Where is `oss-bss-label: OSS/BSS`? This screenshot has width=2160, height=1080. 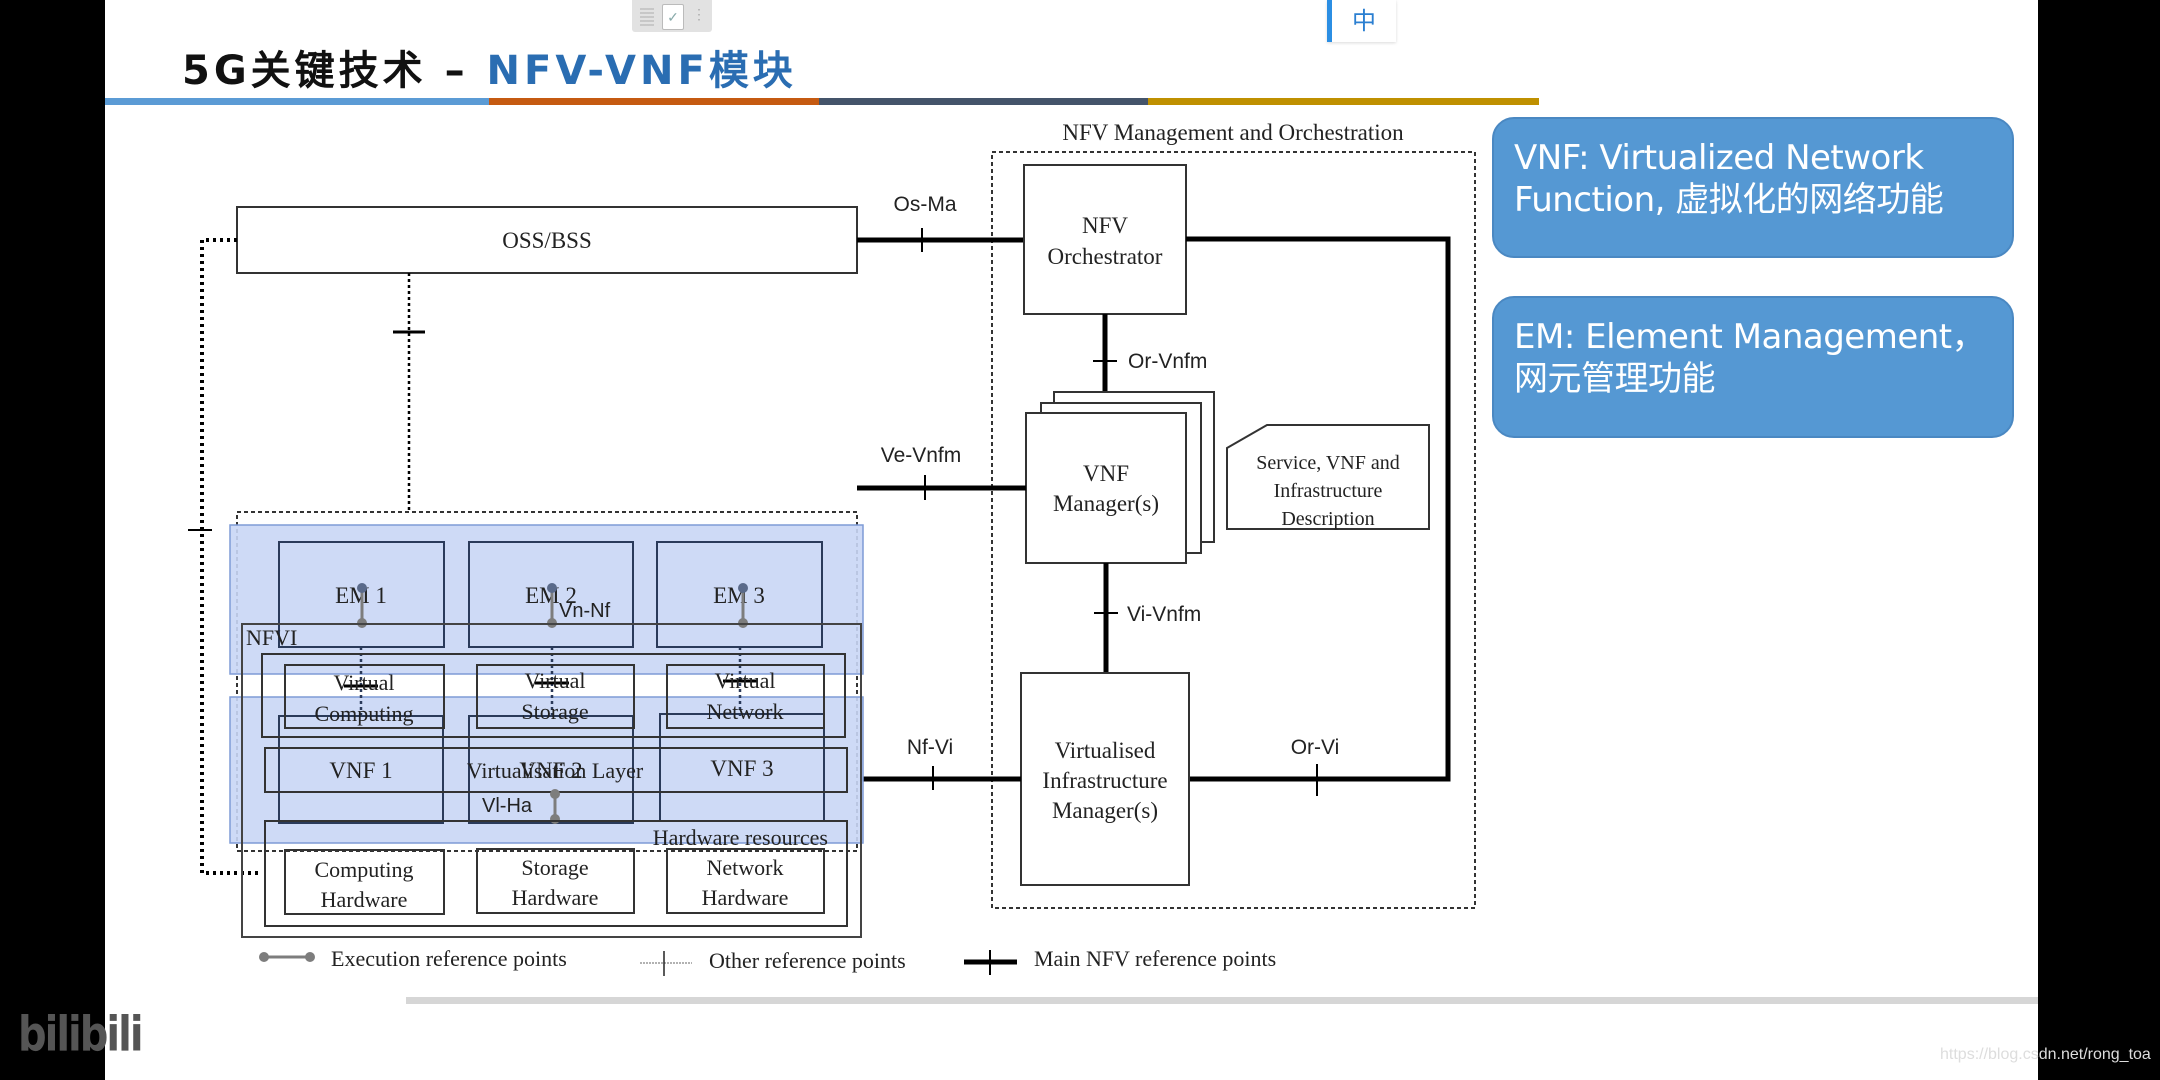
oss-bss-label: OSS/BSS is located at coordinates (547, 240).